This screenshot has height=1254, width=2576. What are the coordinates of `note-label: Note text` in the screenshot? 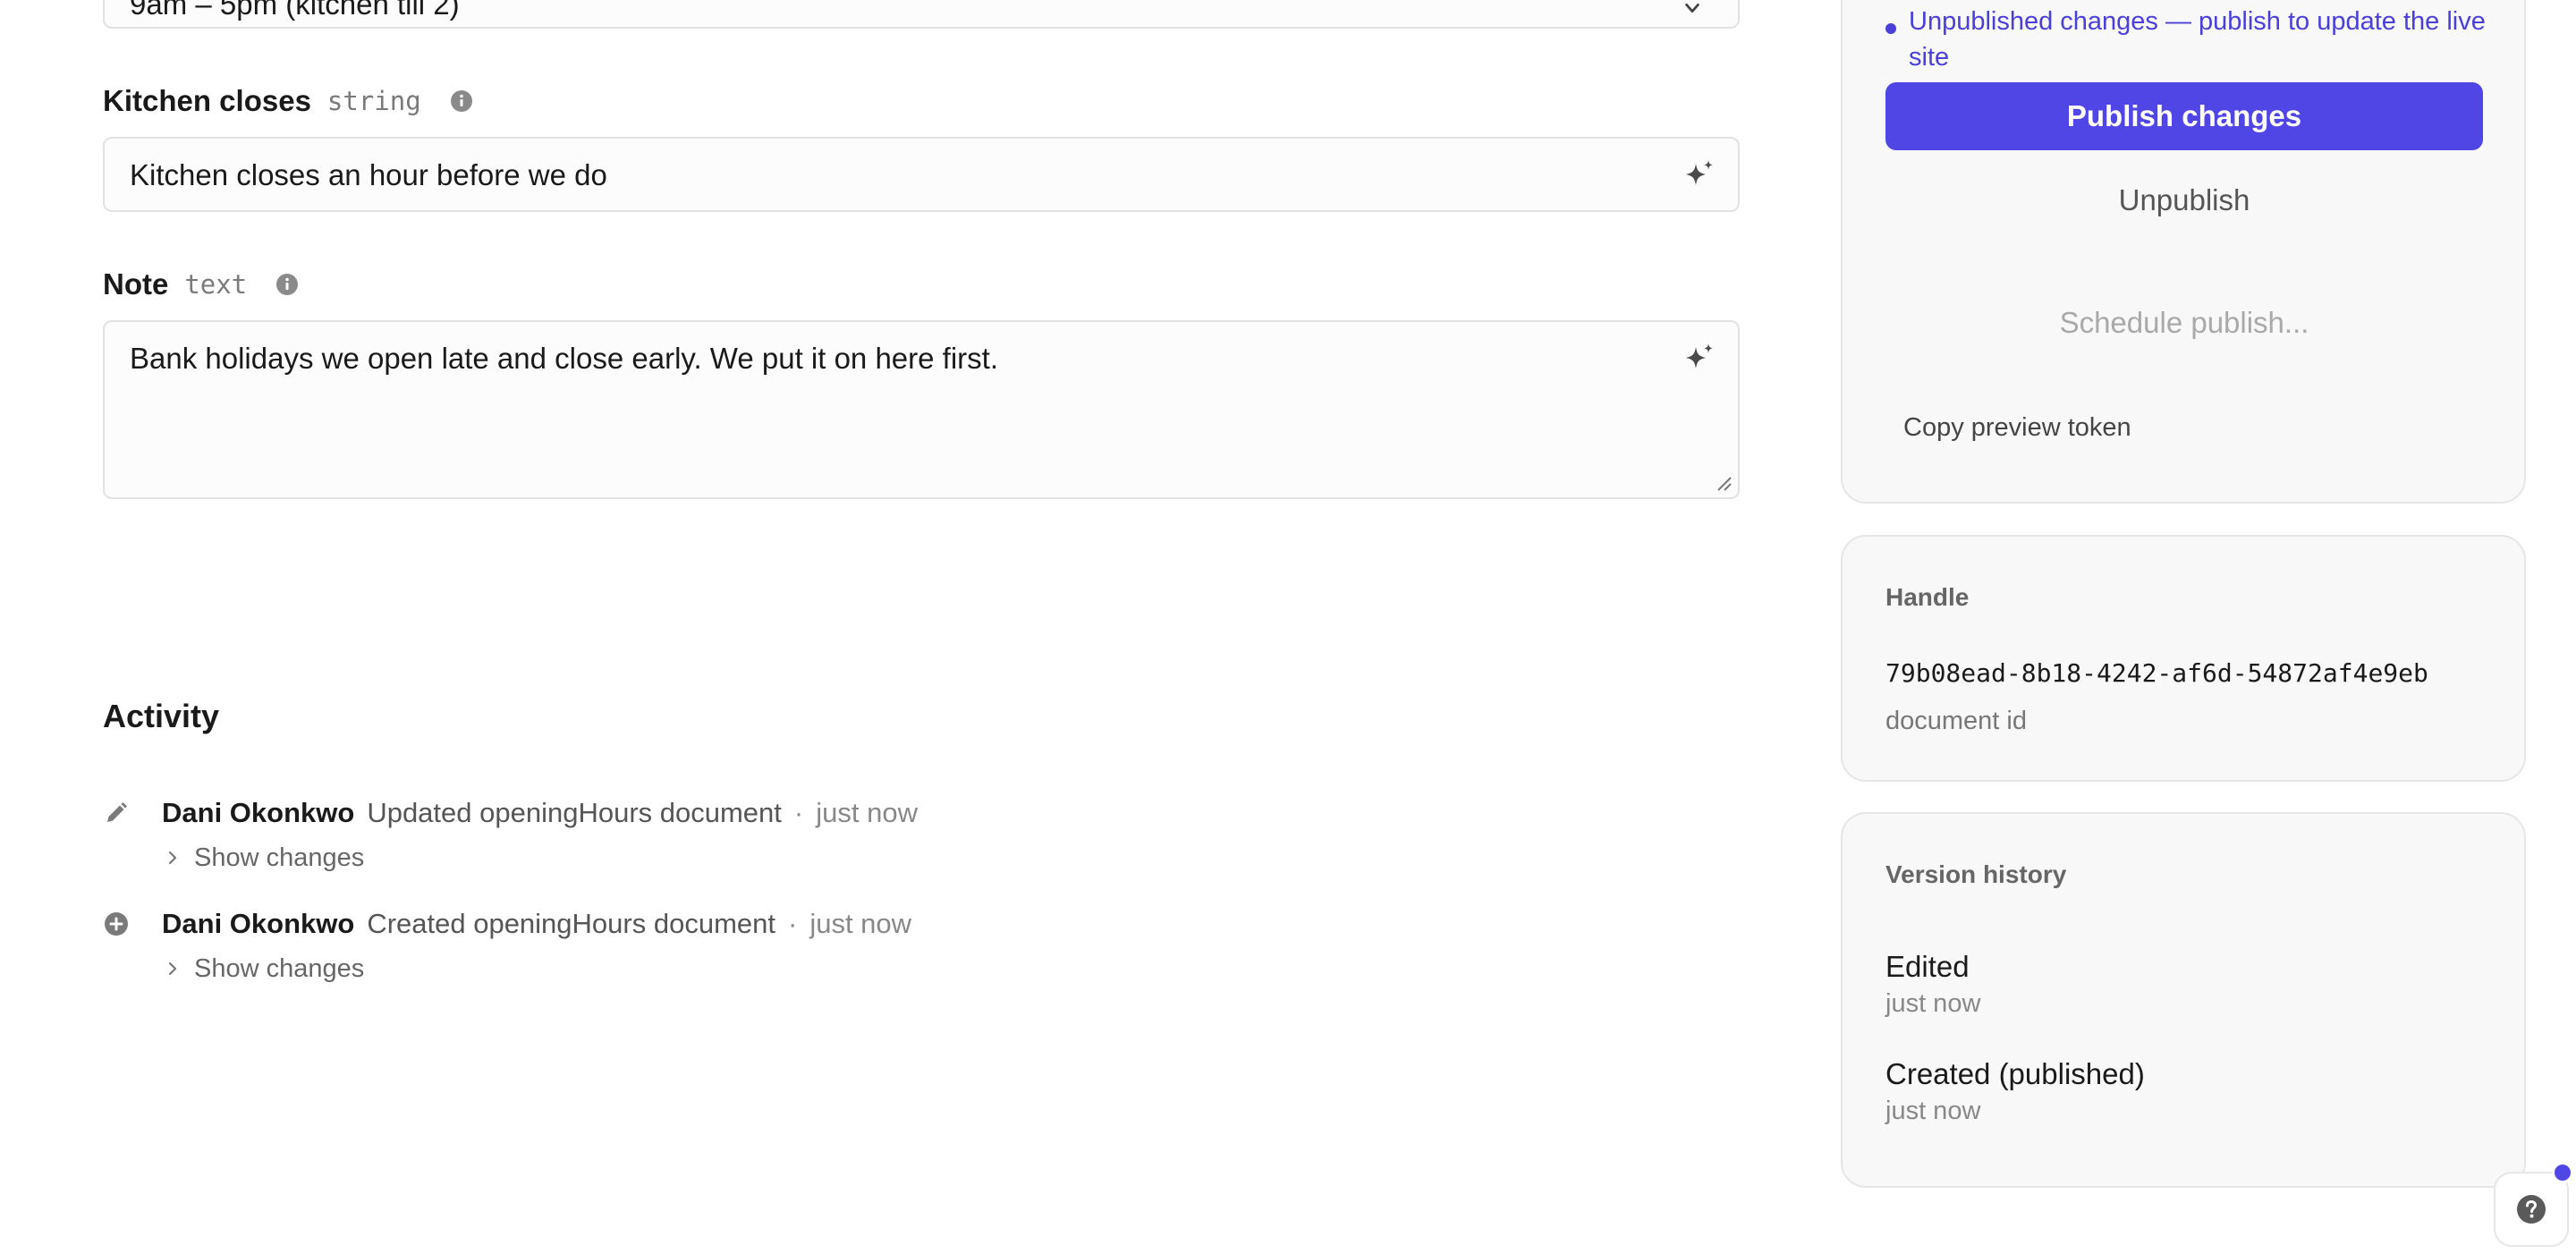 It's located at (201, 284).